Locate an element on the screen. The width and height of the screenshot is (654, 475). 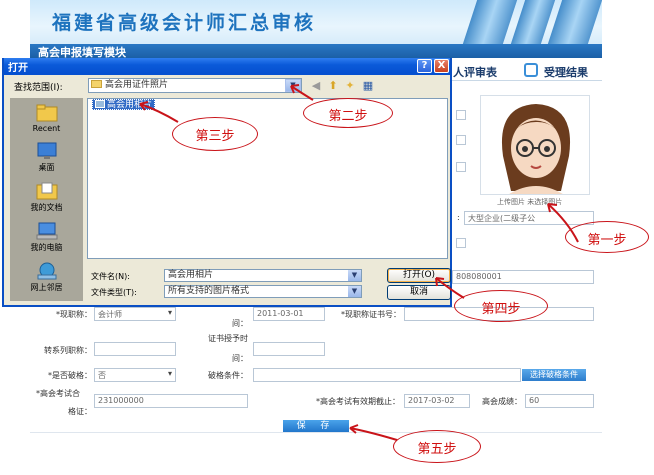
step4-label: 第四步 is located at coordinates (501, 309).